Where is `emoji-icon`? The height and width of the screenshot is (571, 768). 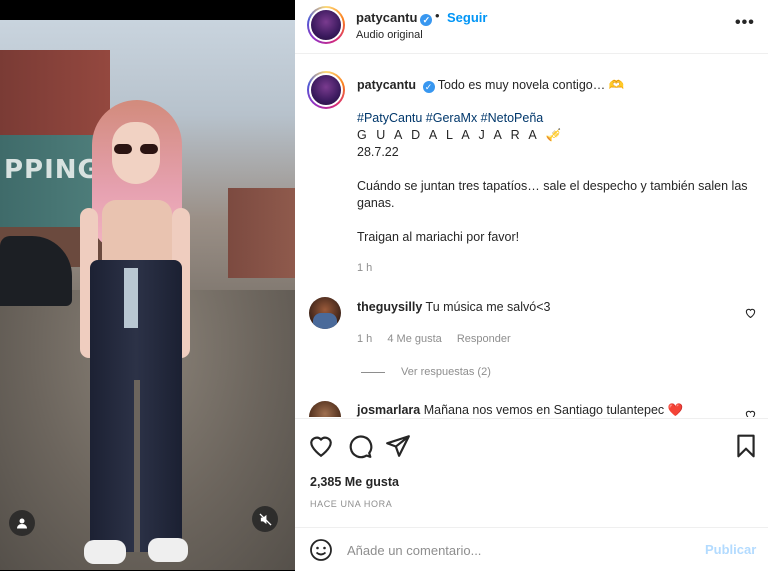 emoji-icon is located at coordinates (321, 550).